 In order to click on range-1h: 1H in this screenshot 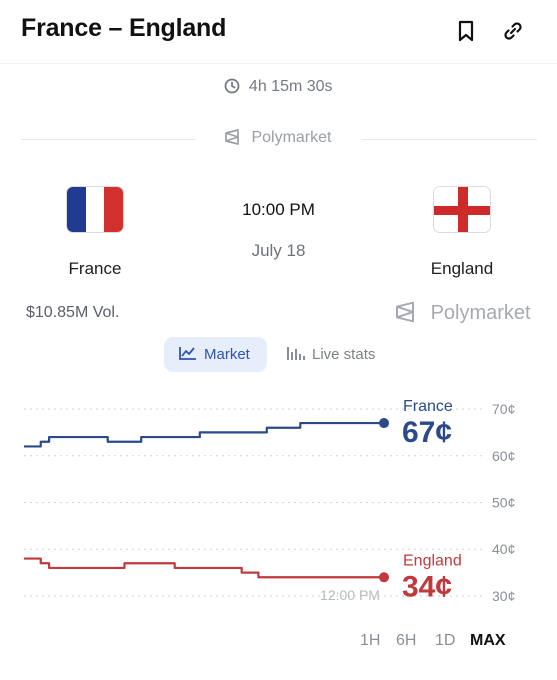, I will do `click(370, 641)`.